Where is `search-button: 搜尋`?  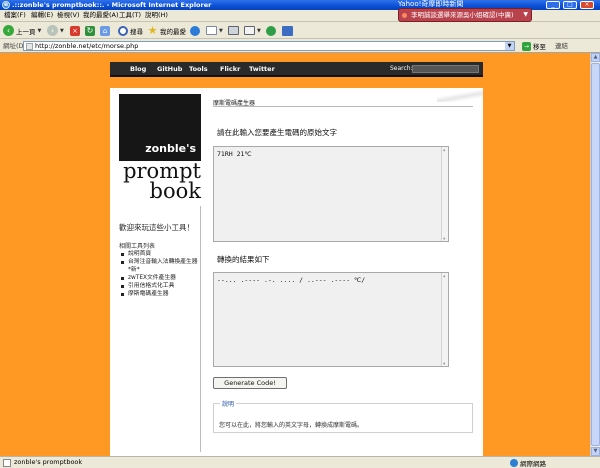
search-button: 搜尋 is located at coordinates (130, 30).